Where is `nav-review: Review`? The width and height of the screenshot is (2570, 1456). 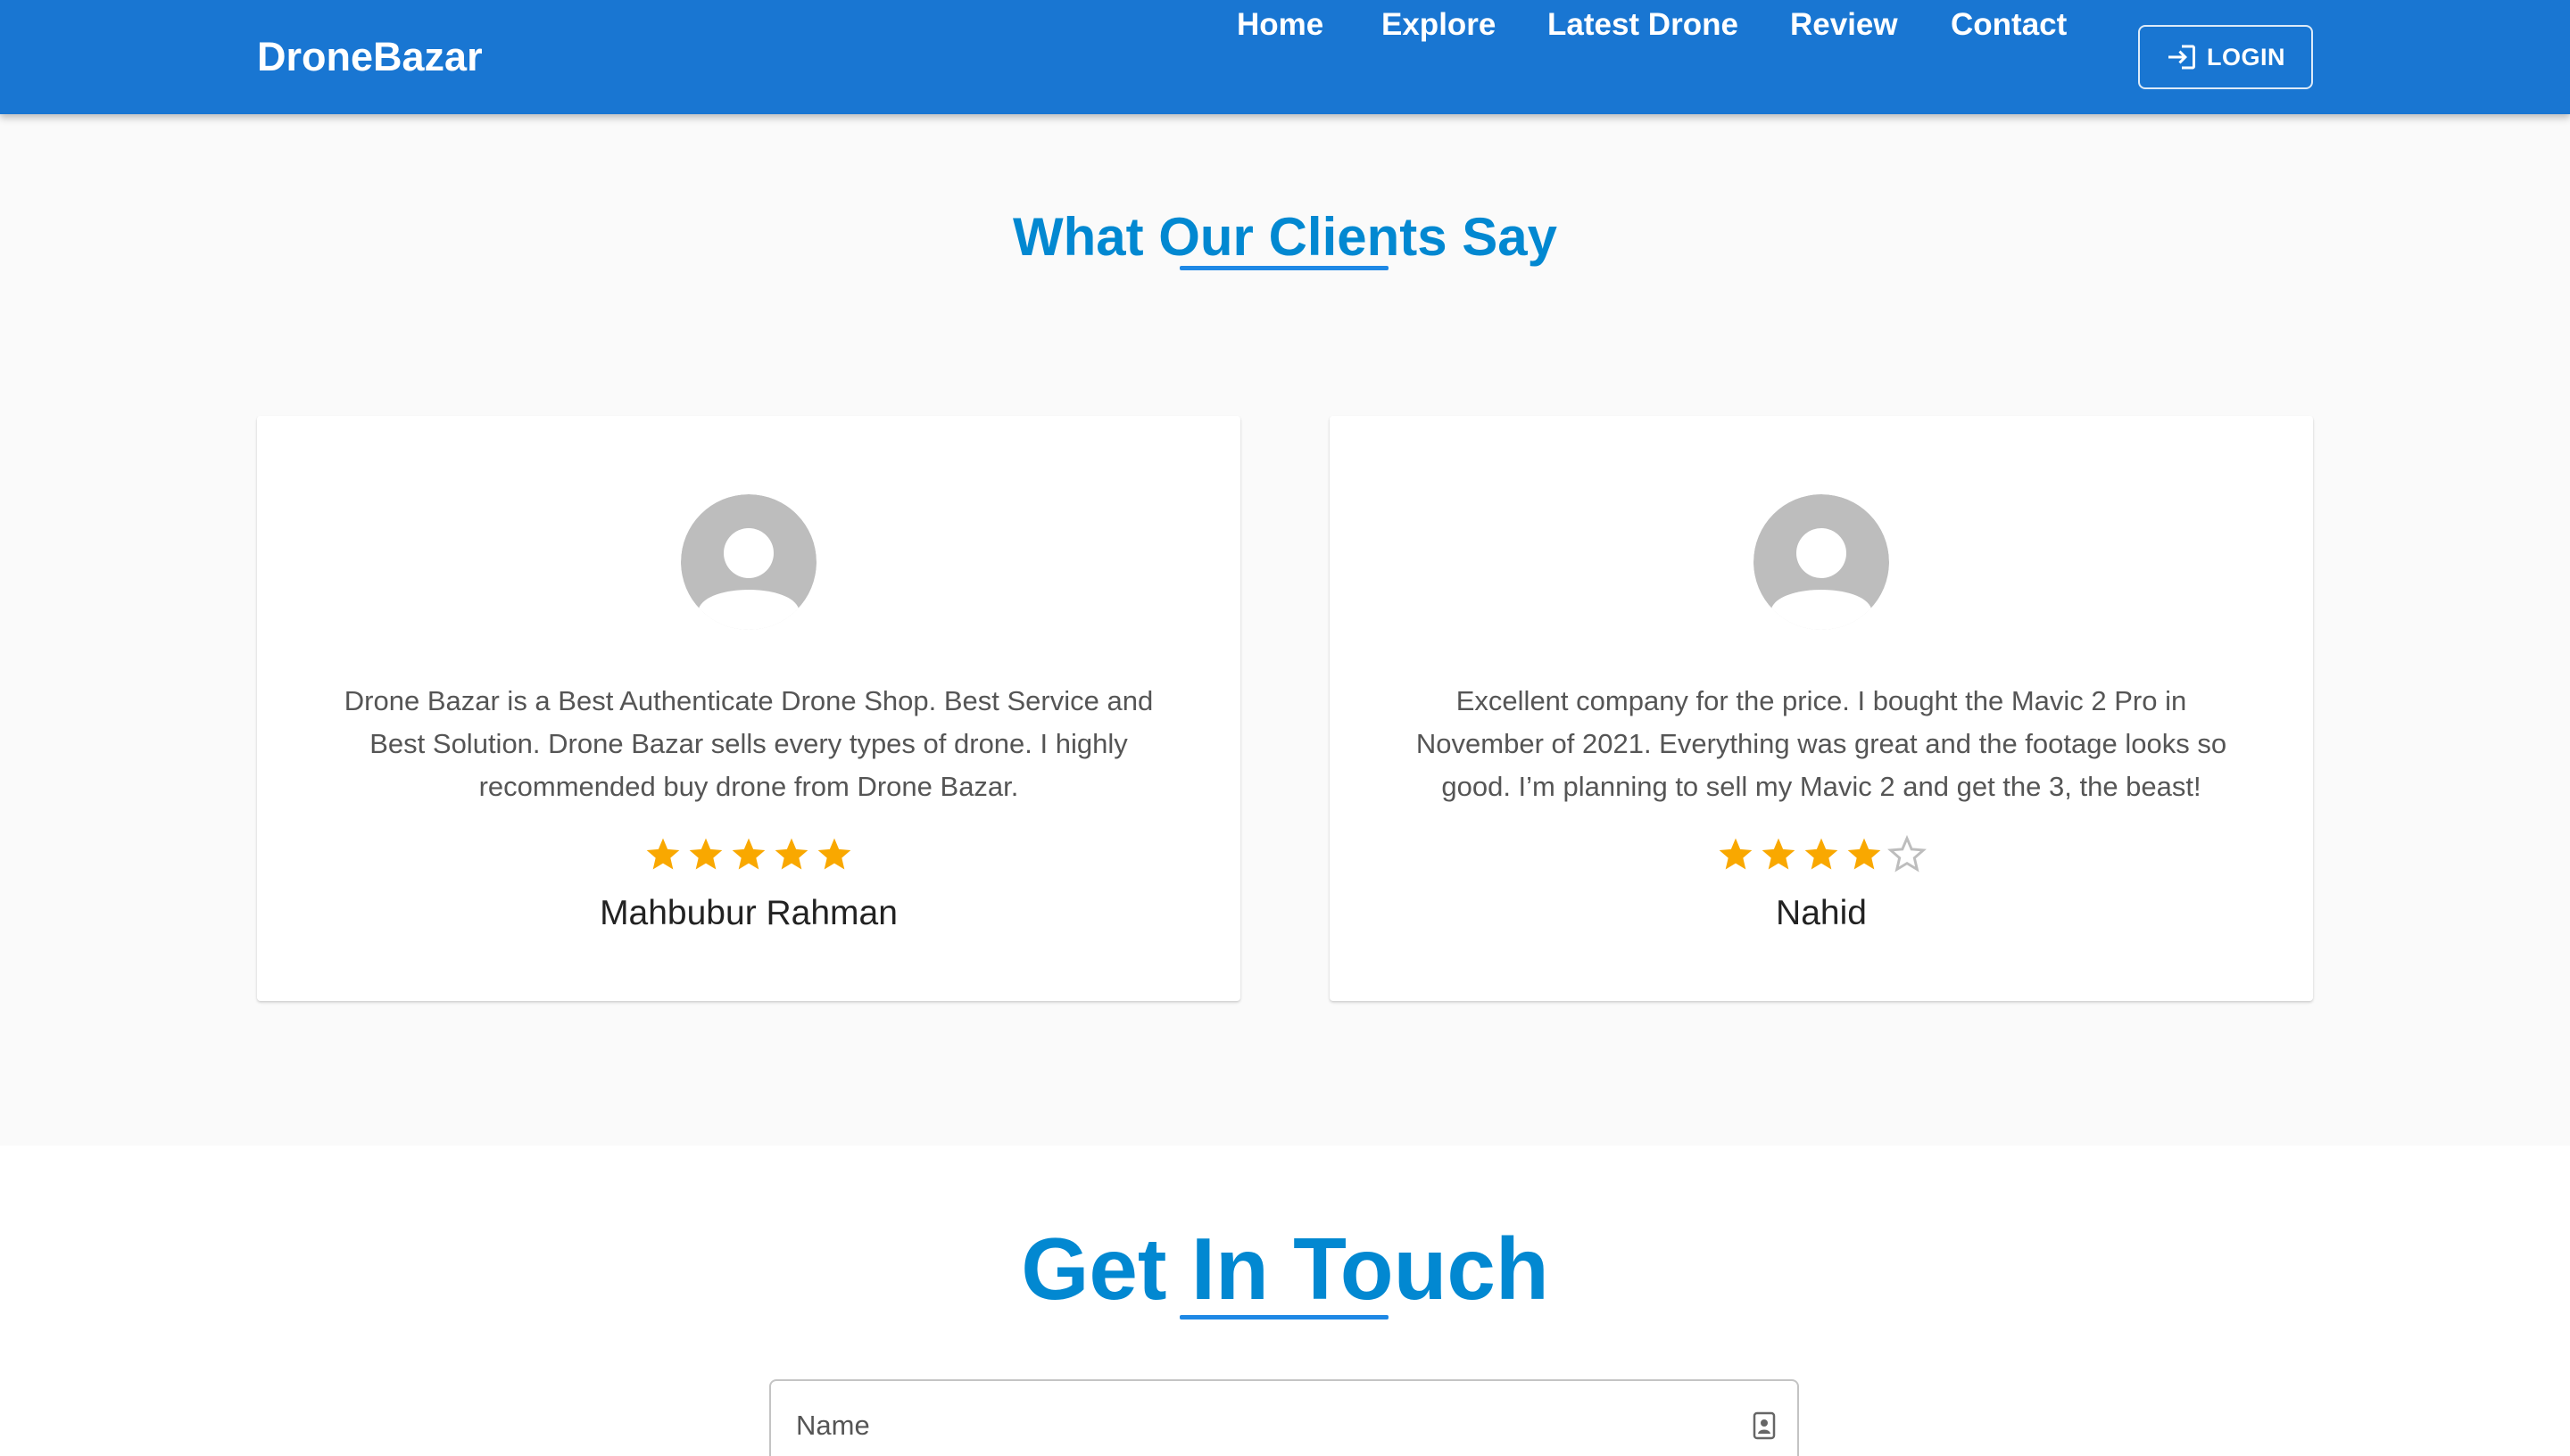 nav-review: Review is located at coordinates (1844, 25).